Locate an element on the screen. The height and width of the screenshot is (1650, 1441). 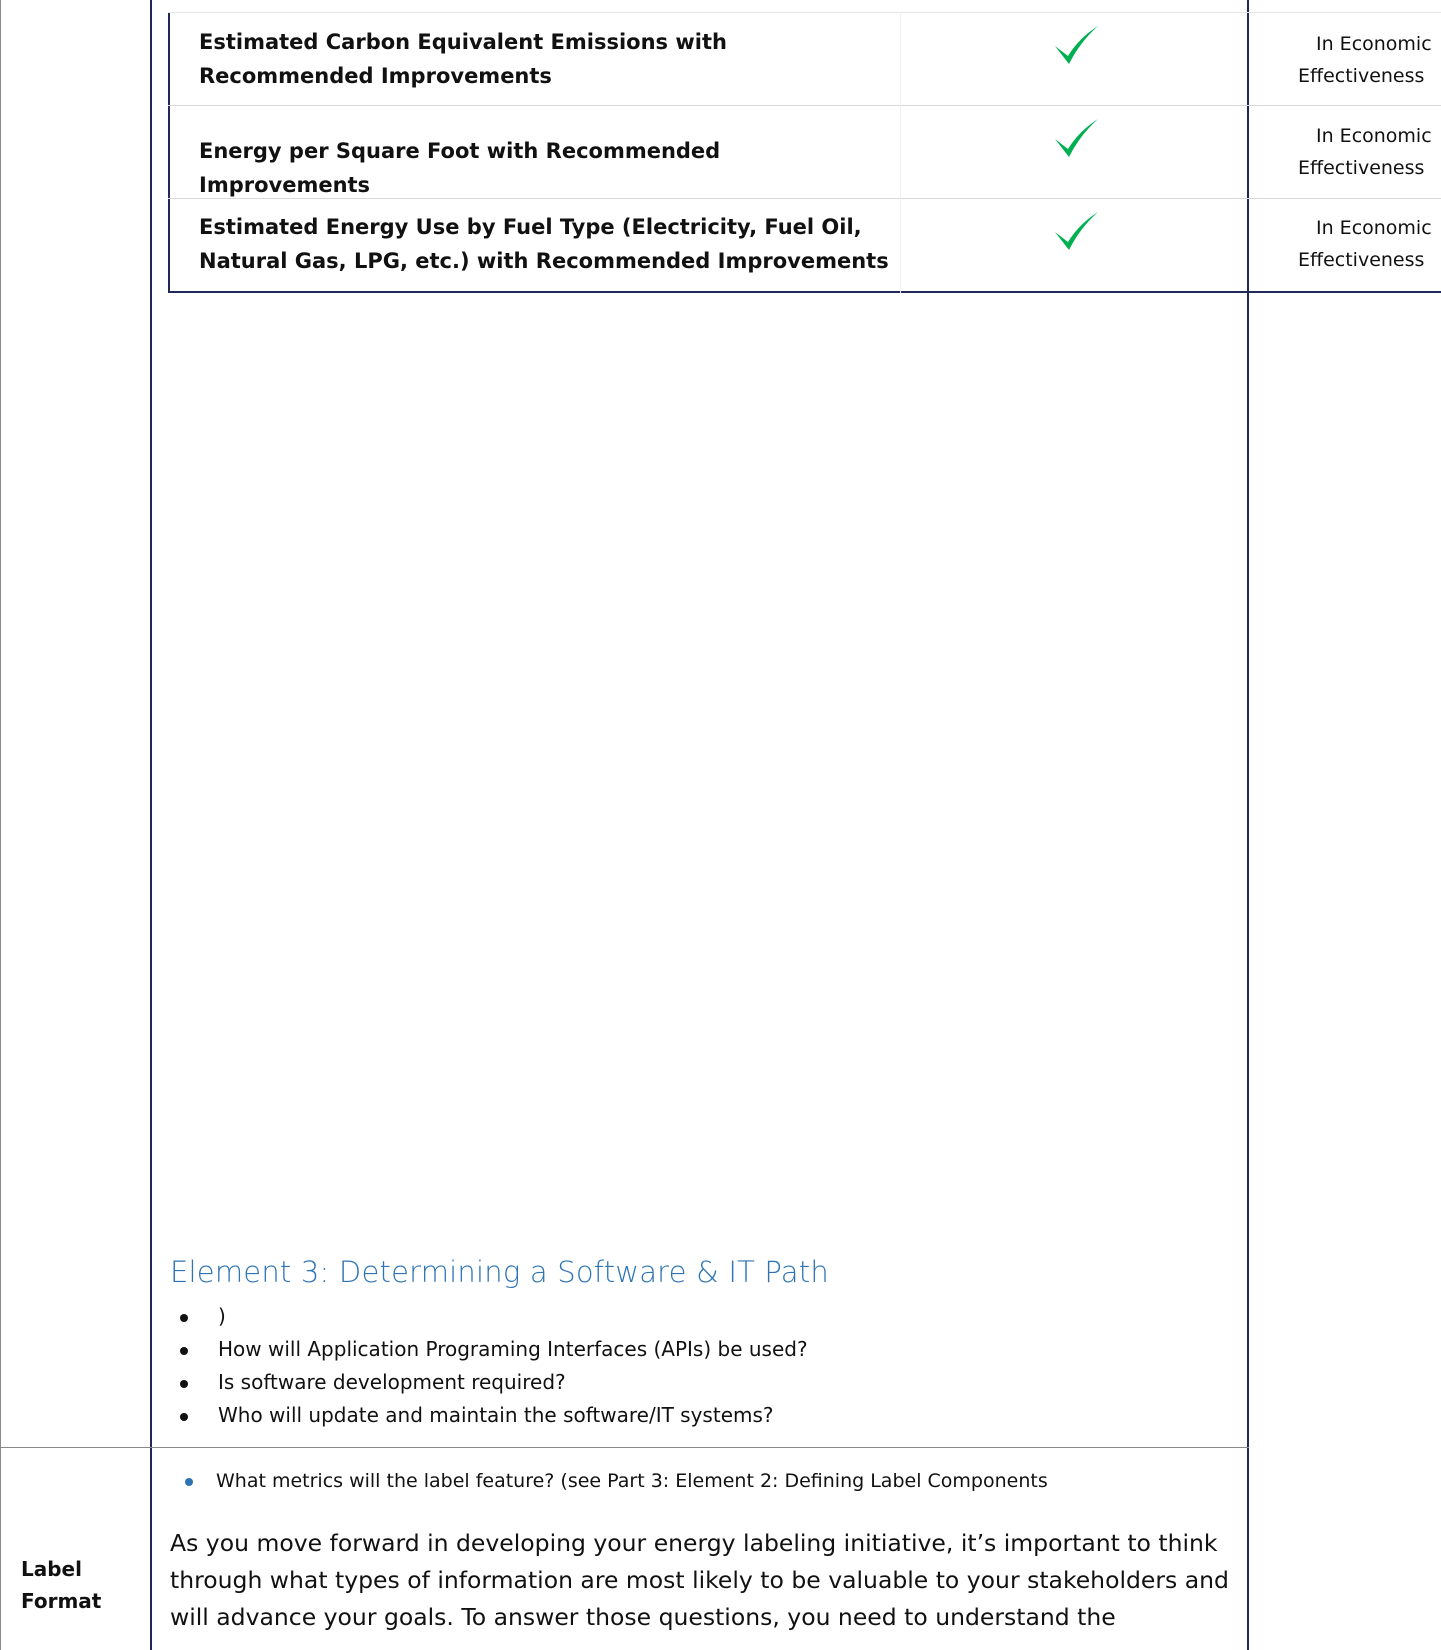
inner-table-bottom-border is located at coordinates (804, 292).